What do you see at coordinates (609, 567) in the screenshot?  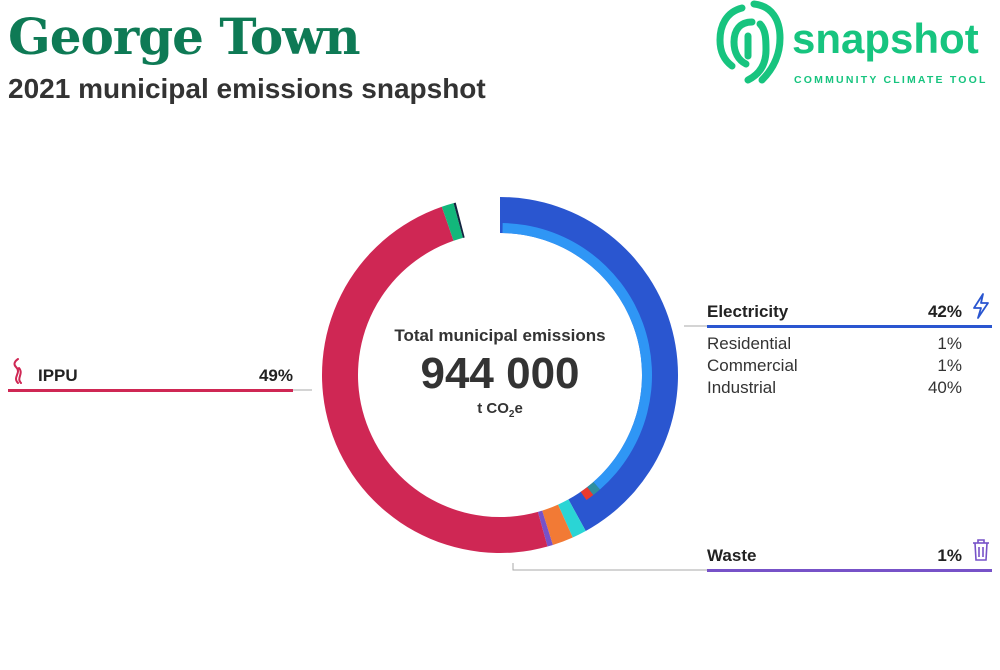 I see `waste-leader-line` at bounding box center [609, 567].